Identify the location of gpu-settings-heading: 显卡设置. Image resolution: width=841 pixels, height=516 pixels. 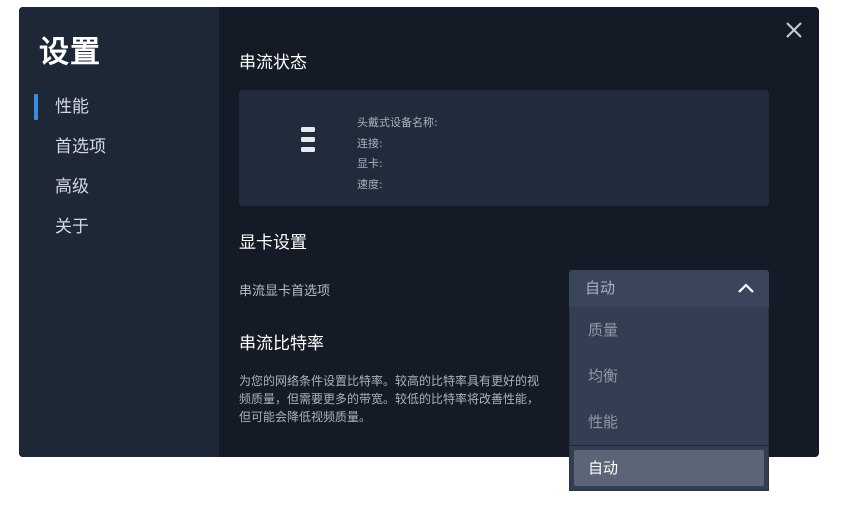
(273, 243).